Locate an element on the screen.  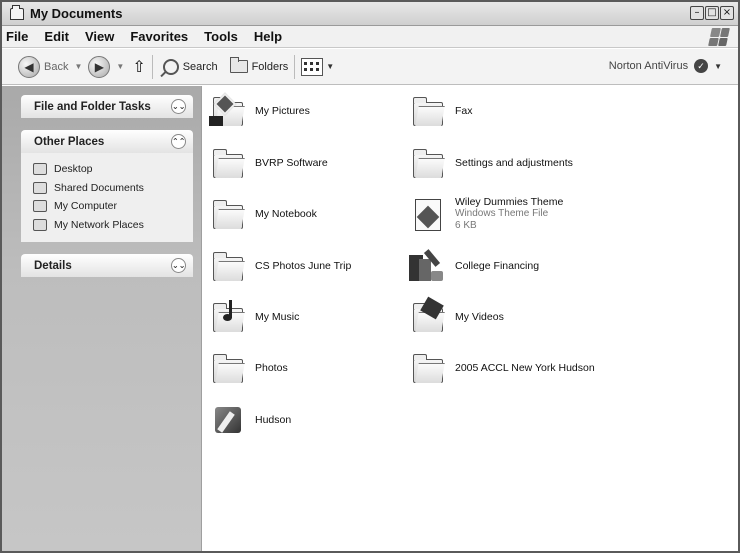
file-name: My Videos is located at coordinates (479, 317).